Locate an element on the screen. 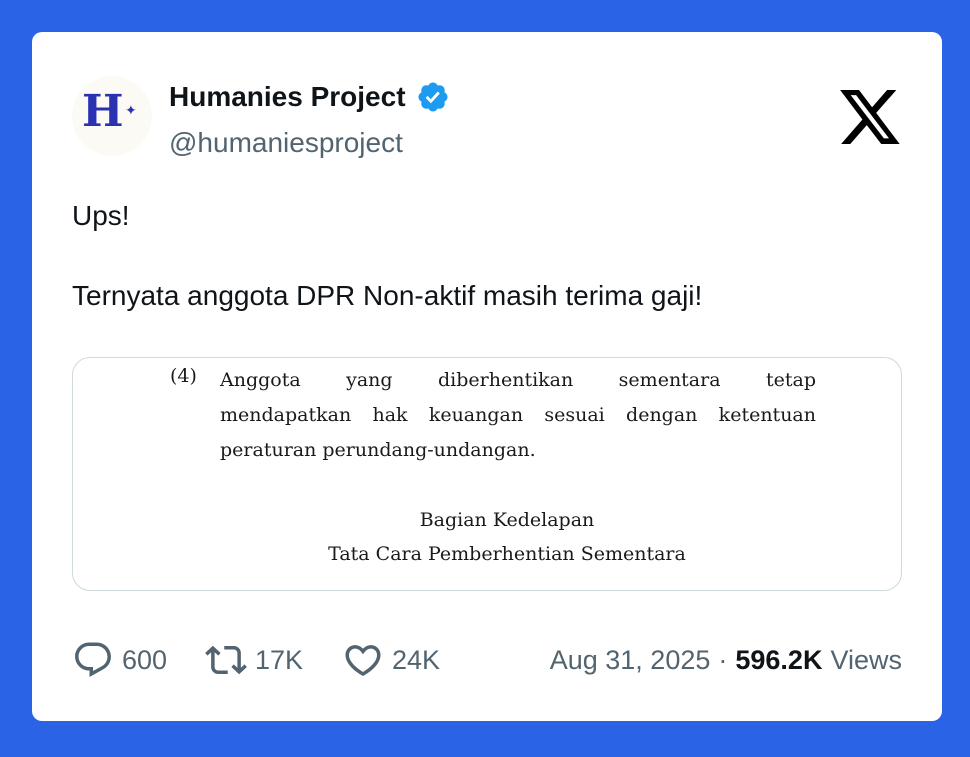  like-button: 24K is located at coordinates (391, 660).